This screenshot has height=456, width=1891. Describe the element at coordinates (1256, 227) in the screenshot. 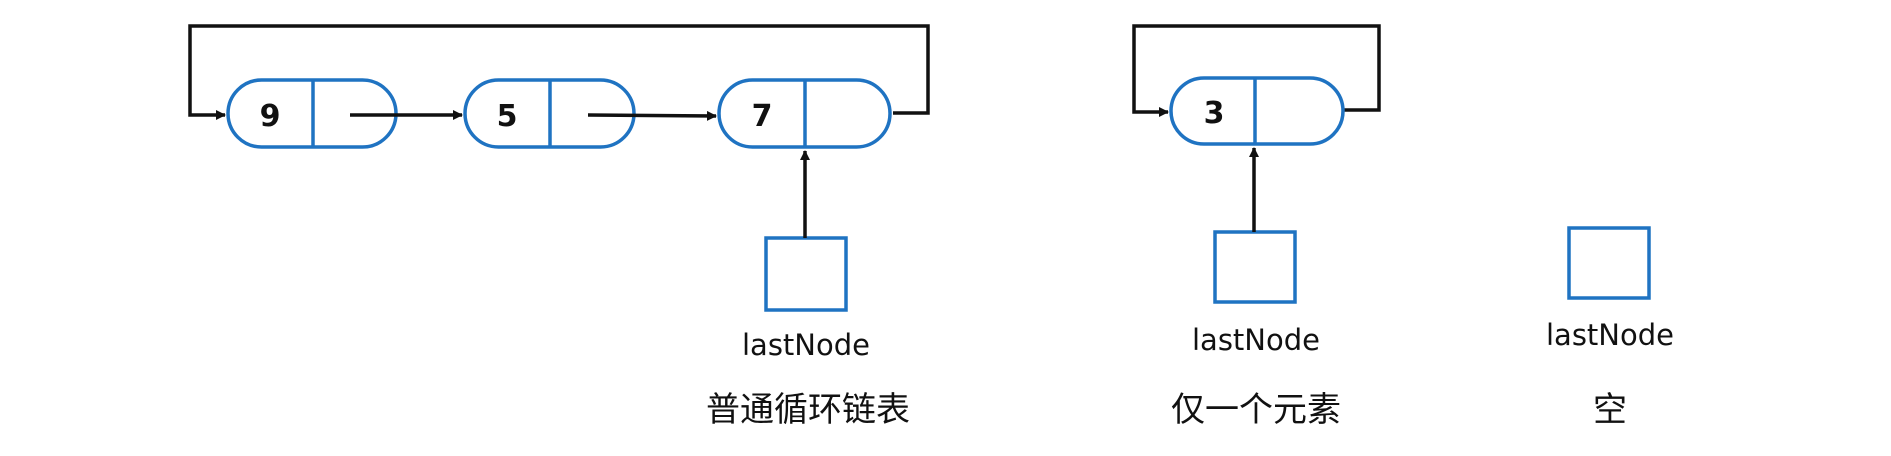

I see `single-element-diagram: 3 lastNode 仅一个元素` at that location.